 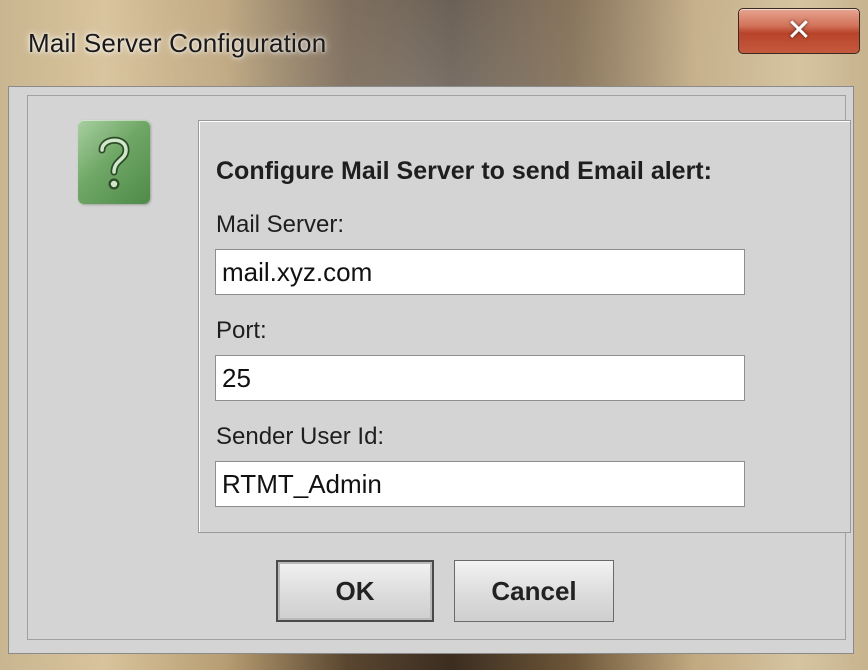 I want to click on port-input, so click(x=480, y=378).